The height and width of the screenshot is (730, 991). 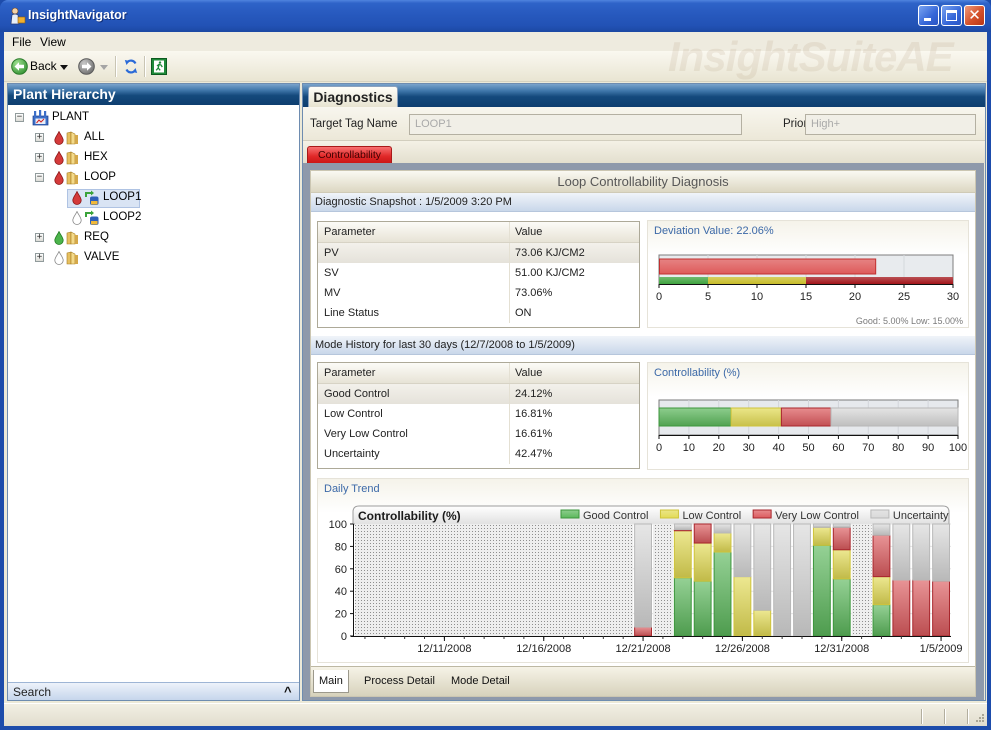 What do you see at coordinates (838, 448) in the screenshot?
I see `x-tick-label: 60` at bounding box center [838, 448].